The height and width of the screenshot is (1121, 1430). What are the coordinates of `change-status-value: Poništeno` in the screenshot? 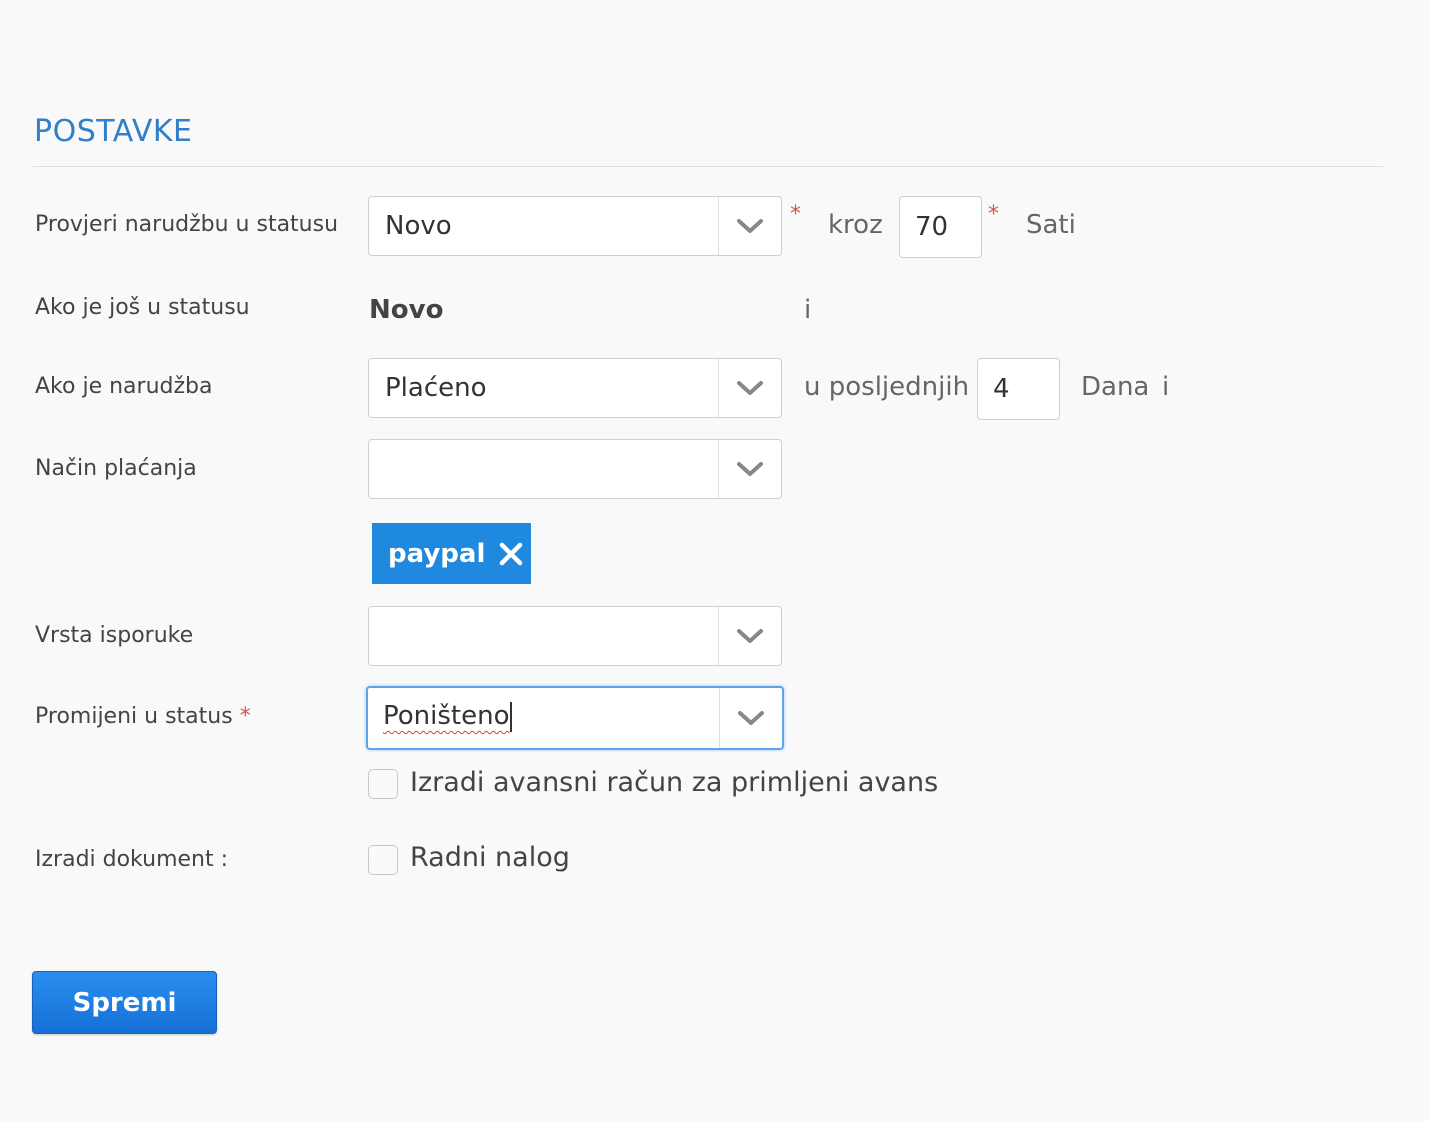 It's located at (446, 716).